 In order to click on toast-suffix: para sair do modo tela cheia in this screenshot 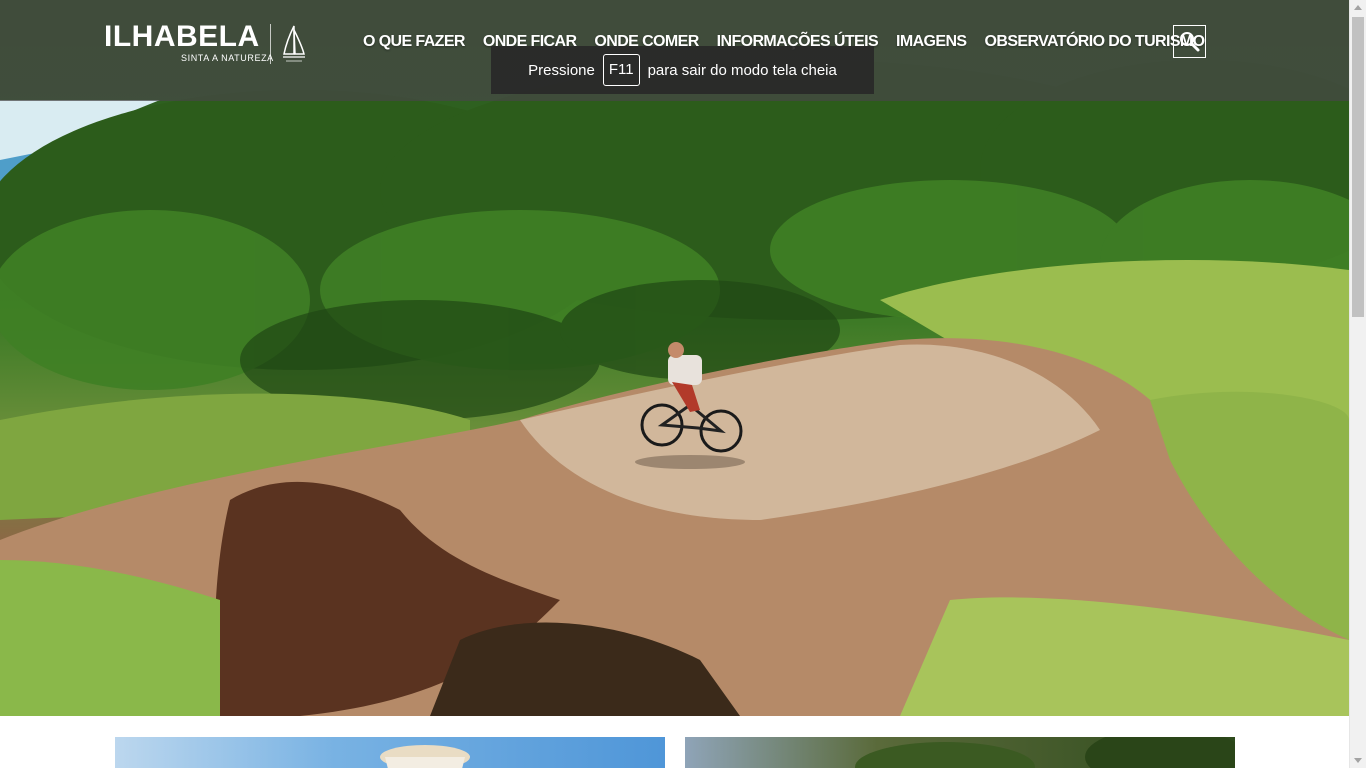, I will do `click(742, 70)`.